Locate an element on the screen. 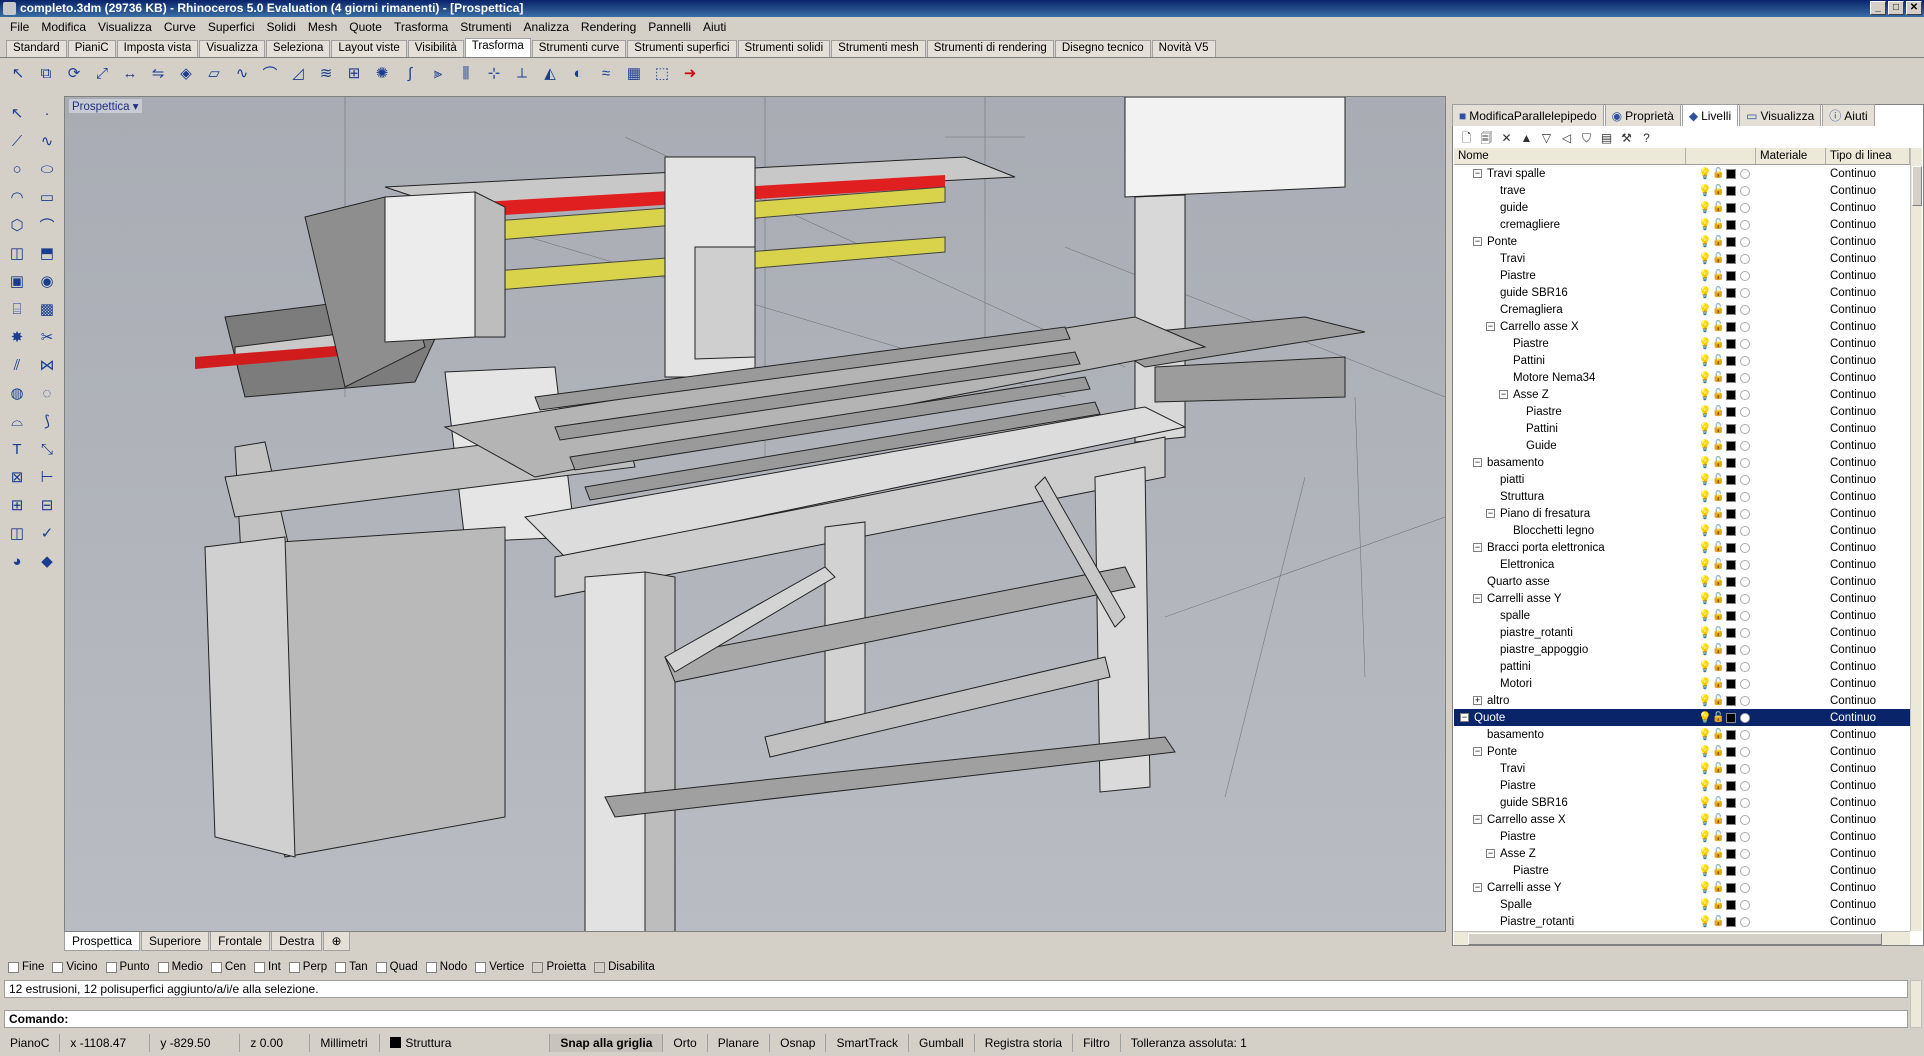 The height and width of the screenshot is (1056, 1924). layer-row: − basamento 💡 🔓 Continuo is located at coordinates (1682, 462).